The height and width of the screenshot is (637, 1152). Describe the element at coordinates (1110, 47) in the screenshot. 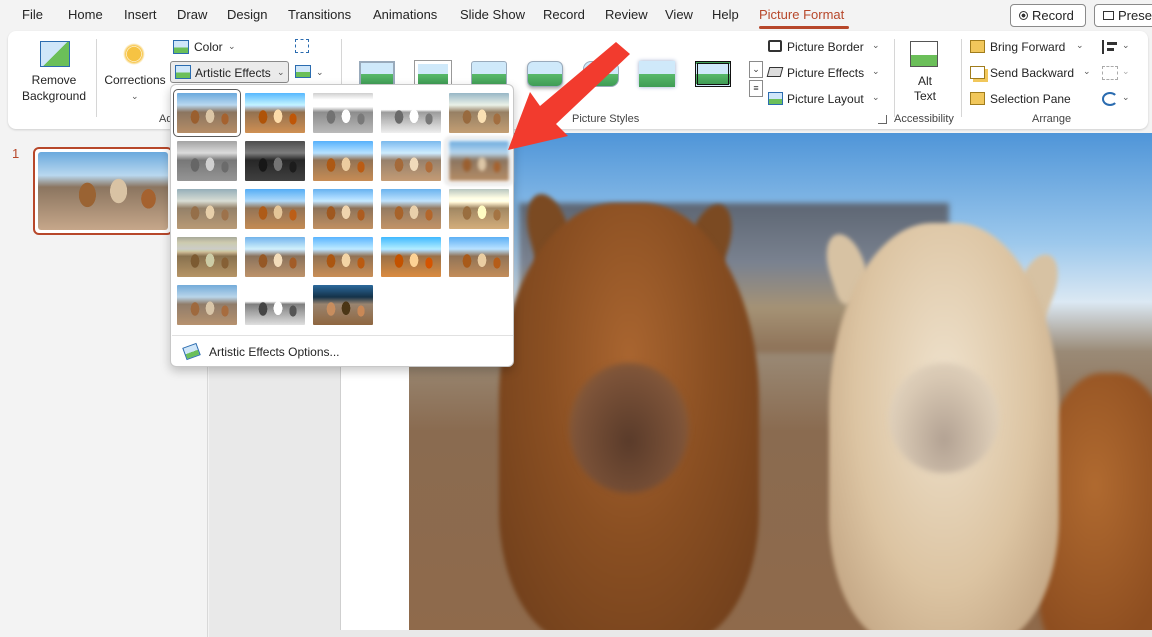

I see `align-icon` at that location.